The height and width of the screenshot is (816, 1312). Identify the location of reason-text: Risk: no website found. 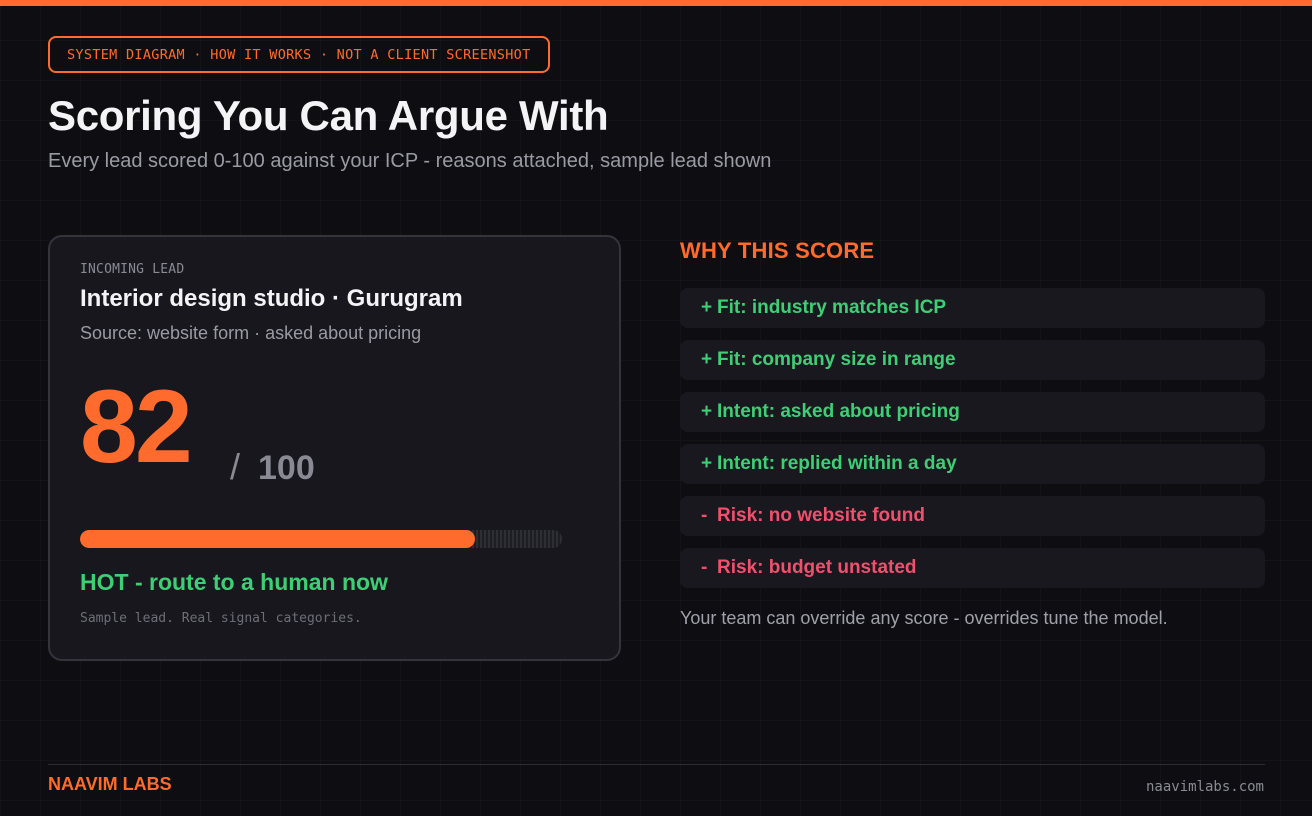
(821, 515).